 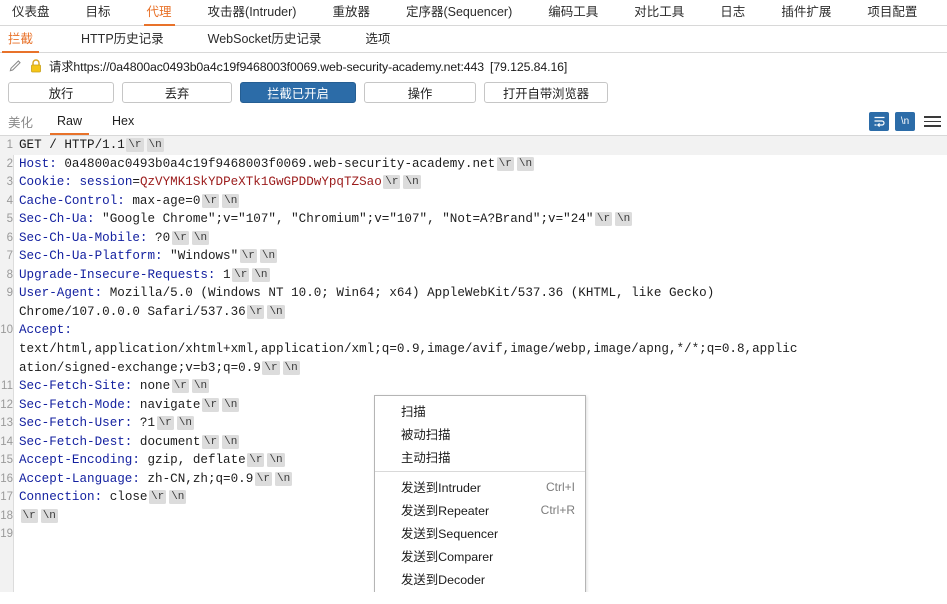 What do you see at coordinates (20, 121) in the screenshot?
I see `beautify-button: 美化` at bounding box center [20, 121].